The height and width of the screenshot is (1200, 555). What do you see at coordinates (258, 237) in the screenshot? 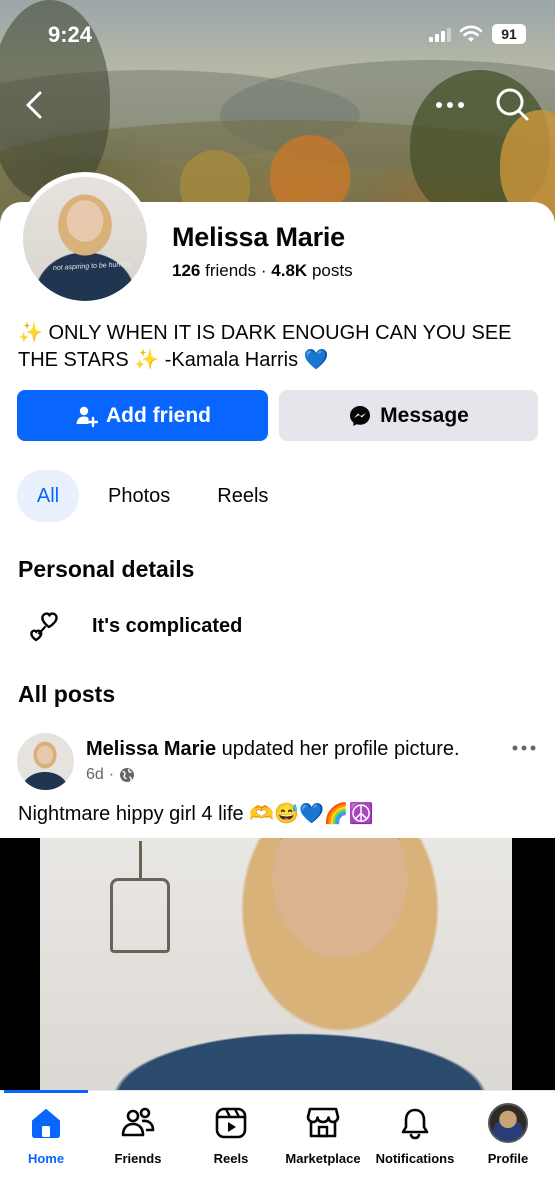
I see `profile-name: Melissa Marie` at bounding box center [258, 237].